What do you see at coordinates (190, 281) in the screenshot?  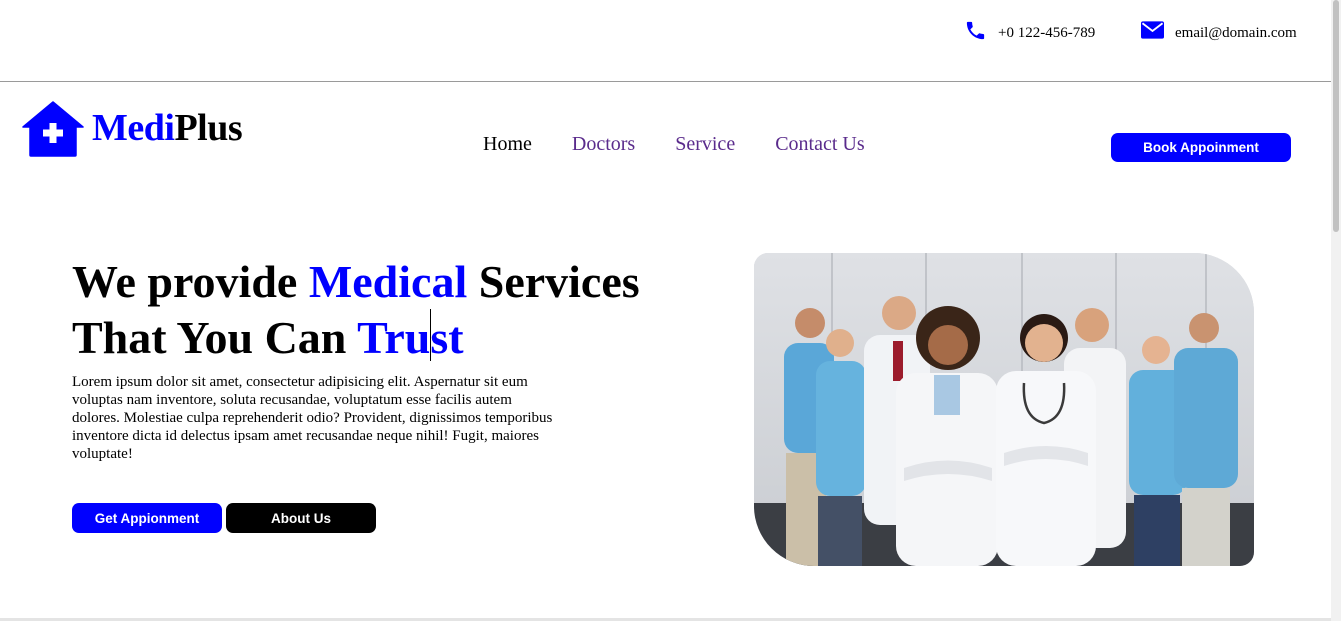 I see `hero-title-text: We provide` at bounding box center [190, 281].